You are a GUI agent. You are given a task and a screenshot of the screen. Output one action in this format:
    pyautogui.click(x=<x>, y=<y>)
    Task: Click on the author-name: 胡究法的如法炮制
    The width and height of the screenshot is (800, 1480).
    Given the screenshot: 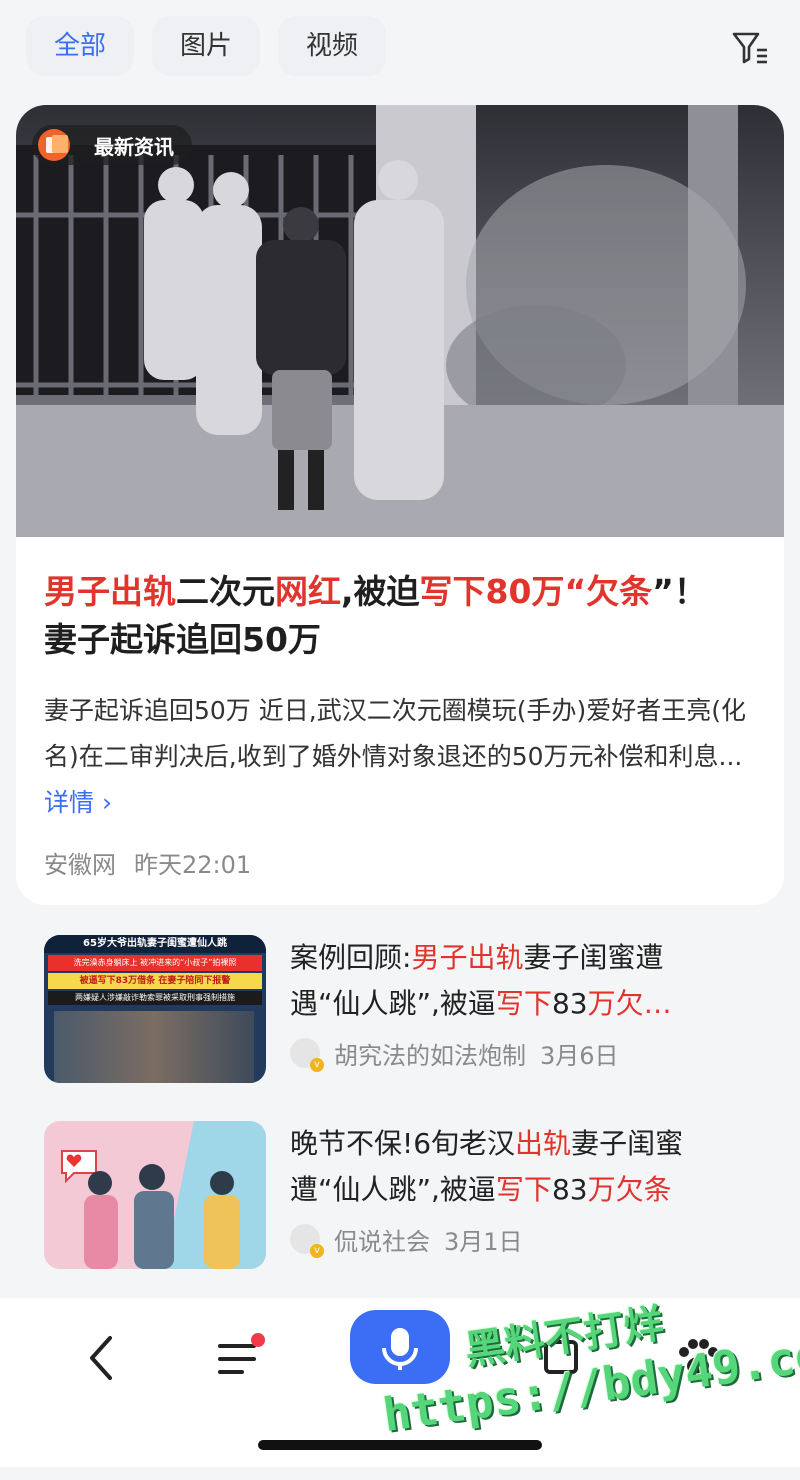 What is the action you would take?
    pyautogui.click(x=430, y=1053)
    